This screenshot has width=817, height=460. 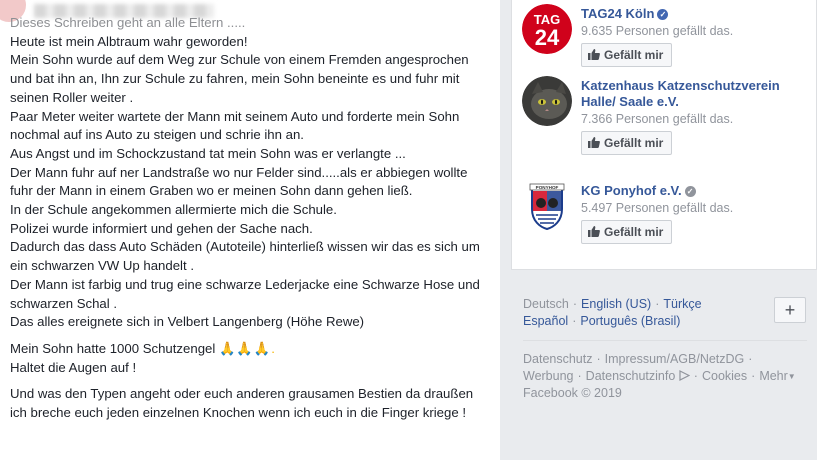 I want to click on page-name-text: TAG24 Köln, so click(x=617, y=13).